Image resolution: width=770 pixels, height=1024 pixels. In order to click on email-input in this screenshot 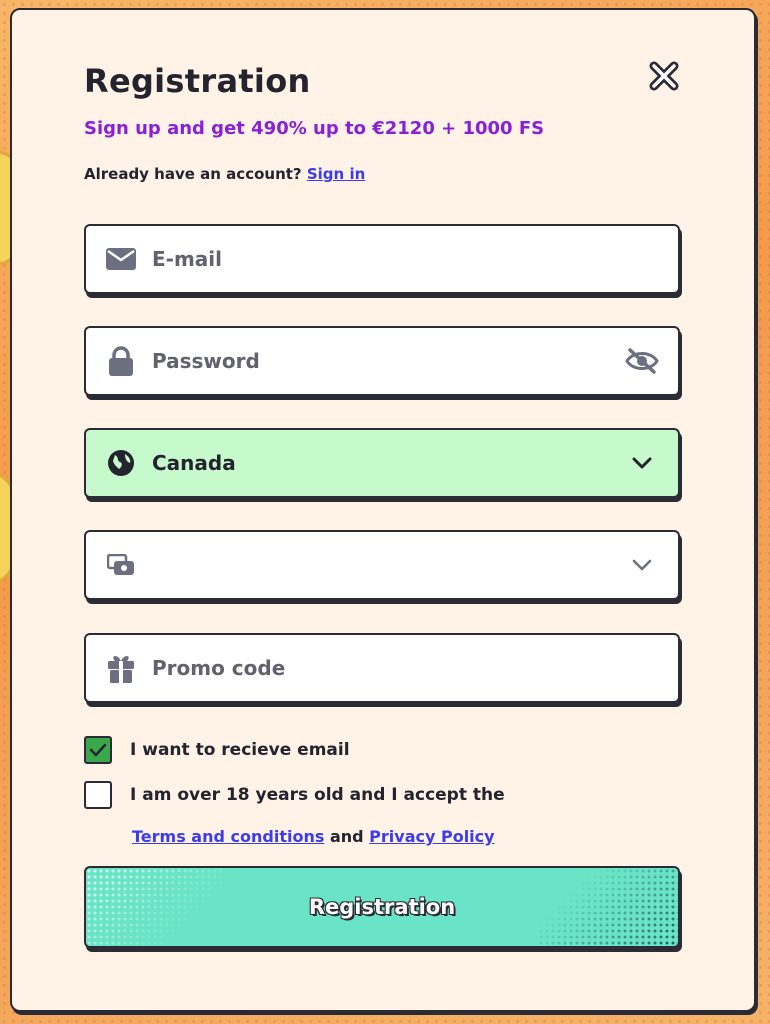, I will do `click(415, 259)`.